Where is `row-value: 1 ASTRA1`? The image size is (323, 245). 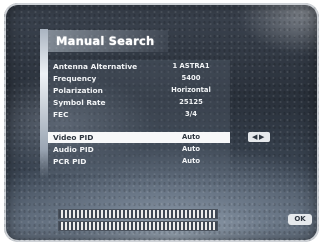 row-value: 1 ASTRA1 is located at coordinates (191, 66).